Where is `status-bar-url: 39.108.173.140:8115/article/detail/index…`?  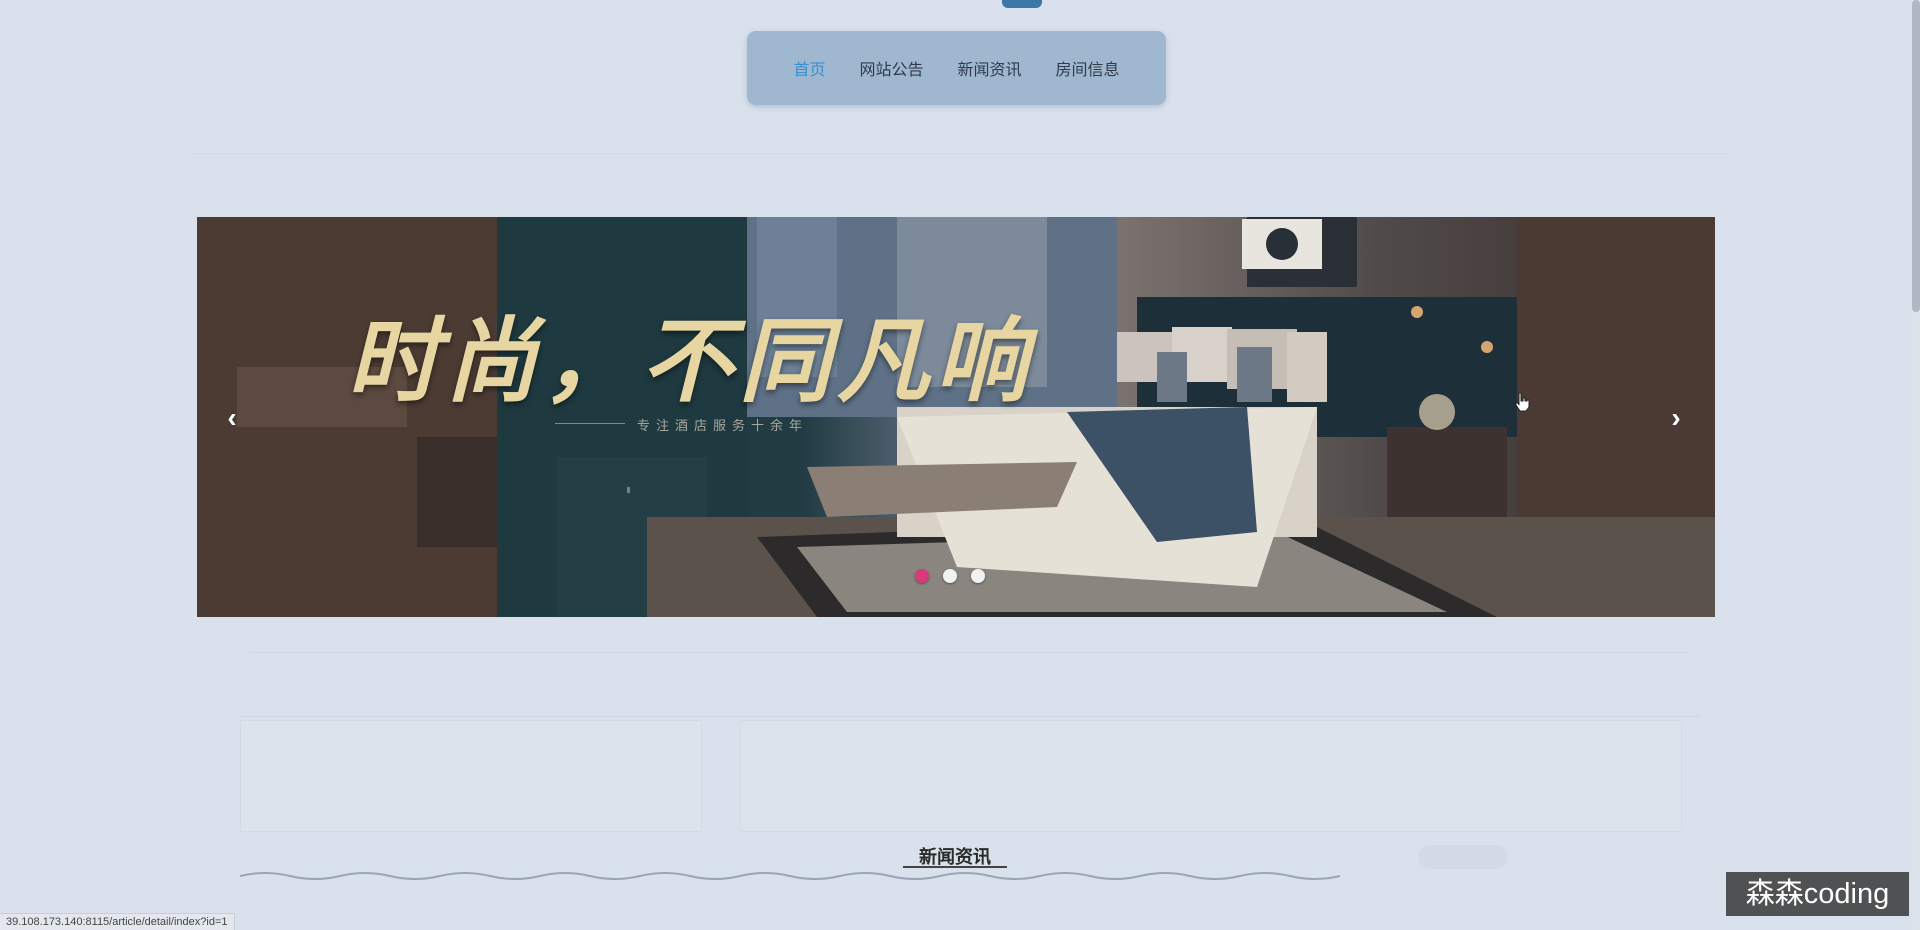
status-bar-url: 39.108.173.140:8115/article/detail/index… is located at coordinates (117, 921).